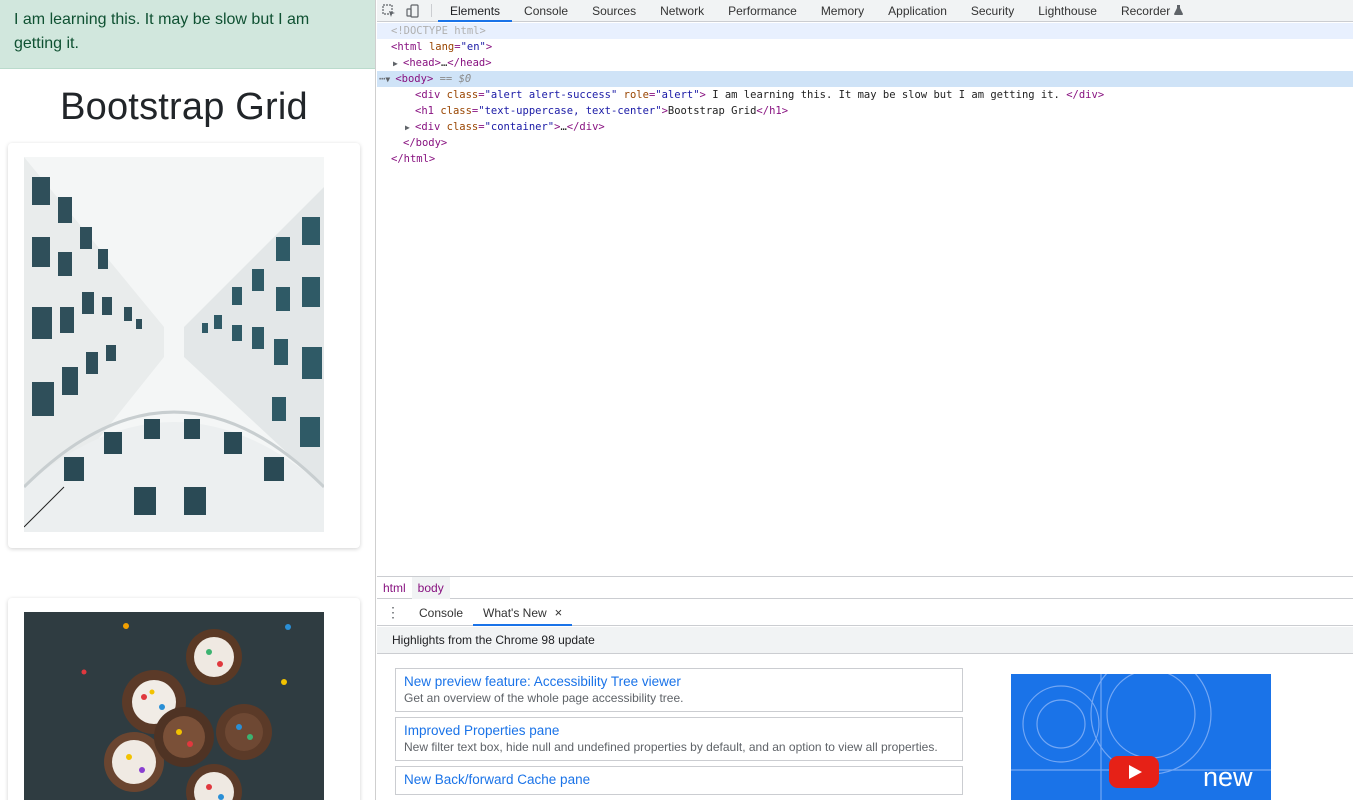 Image resolution: width=1353 pixels, height=800 pixels. I want to click on card-building, so click(184, 345).